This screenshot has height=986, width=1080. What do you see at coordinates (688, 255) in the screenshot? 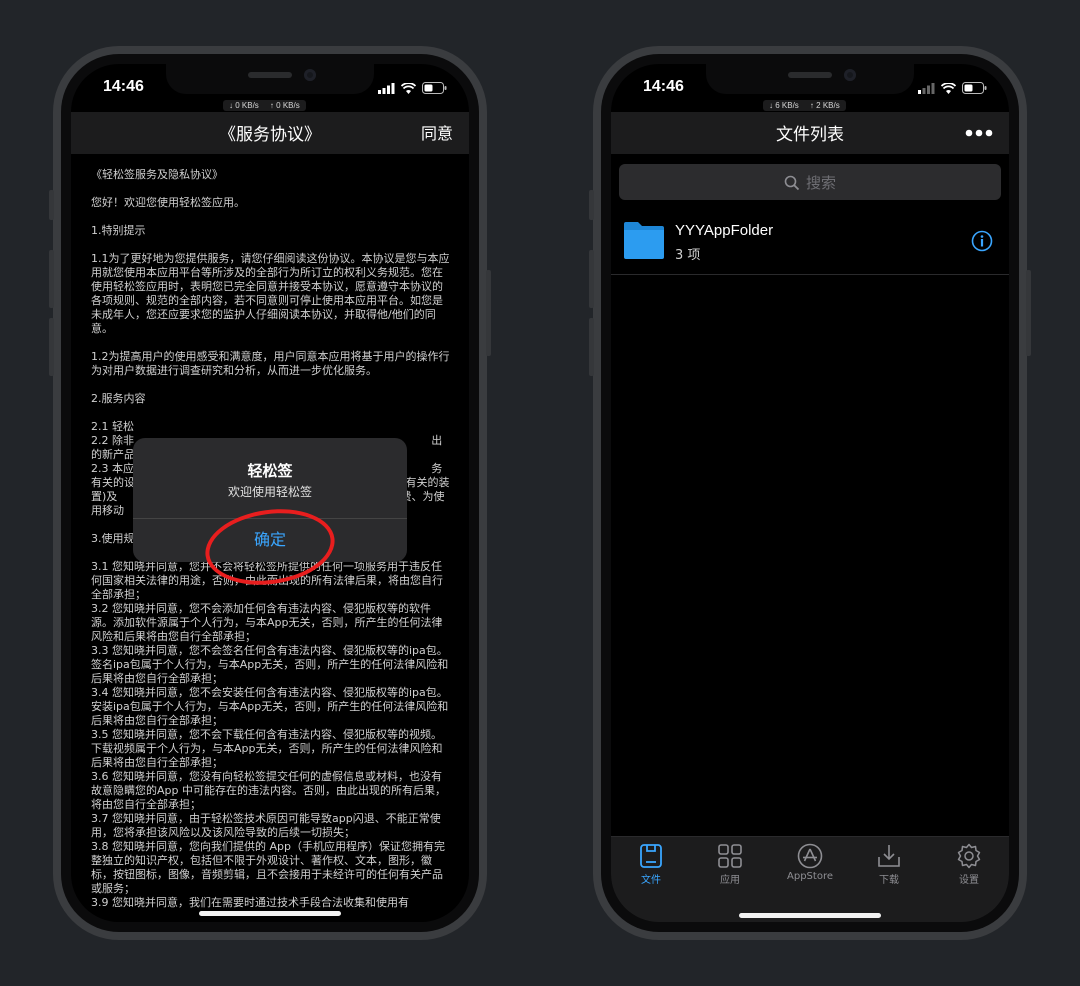
I see `file-item-count: 3 项` at bounding box center [688, 255].